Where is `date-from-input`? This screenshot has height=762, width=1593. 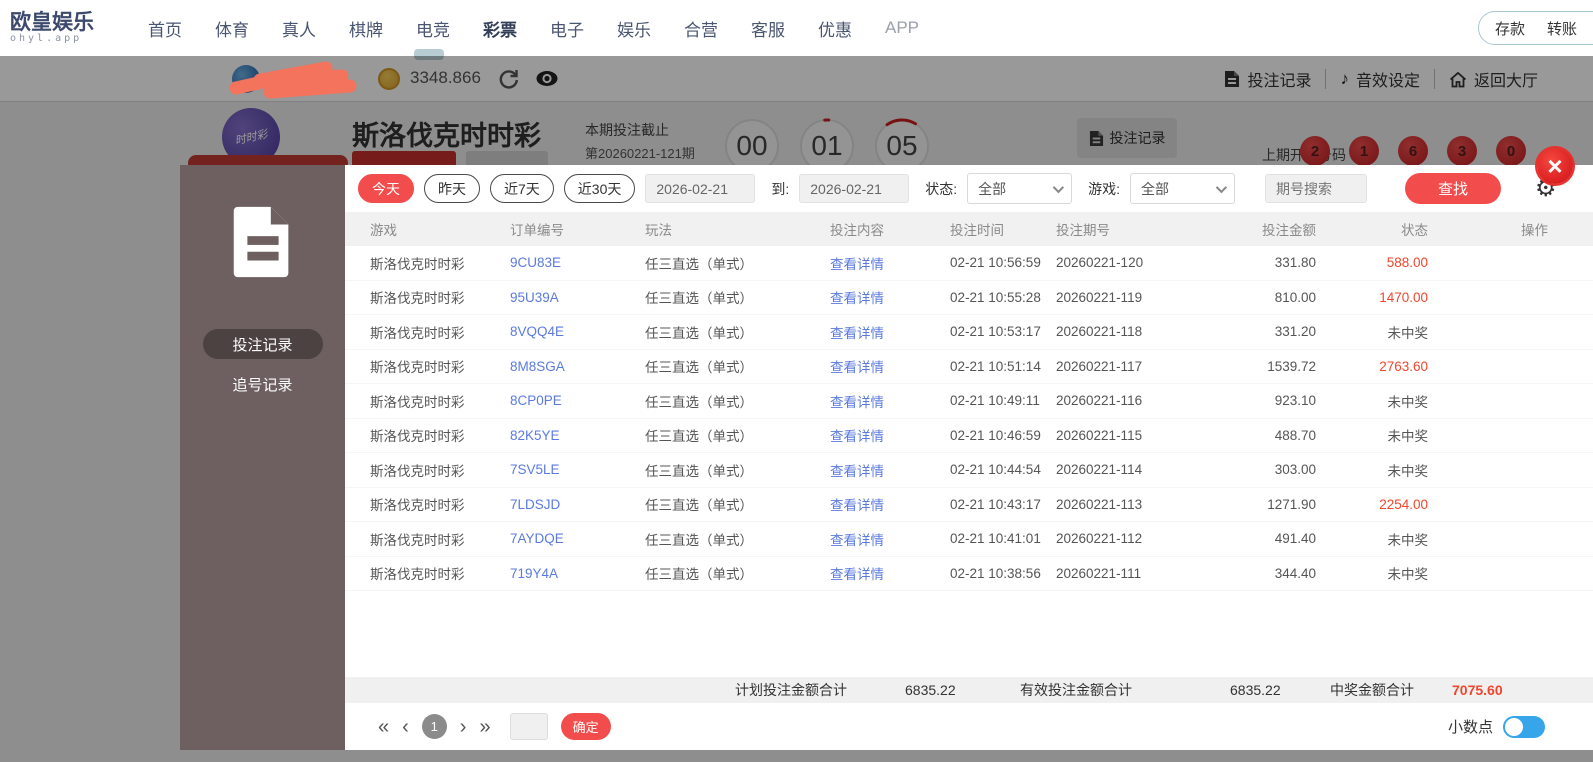
date-from-input is located at coordinates (700, 188).